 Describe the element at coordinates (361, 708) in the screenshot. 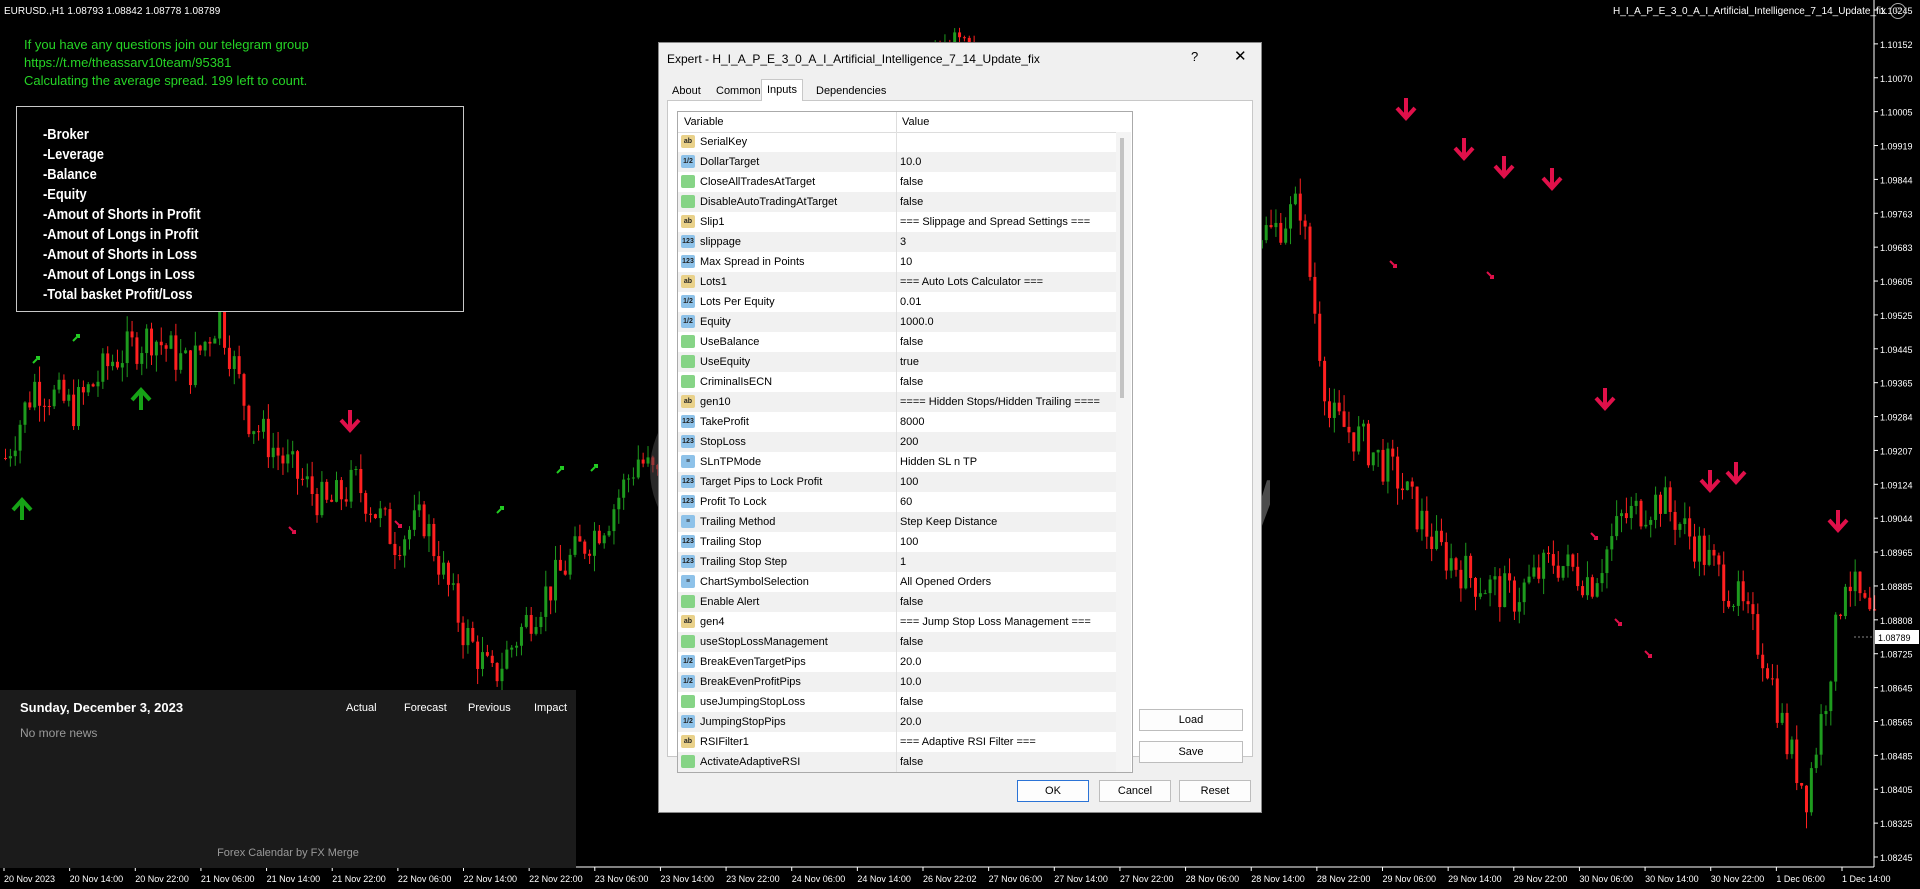

I see `news-col-actual: Actual` at that location.